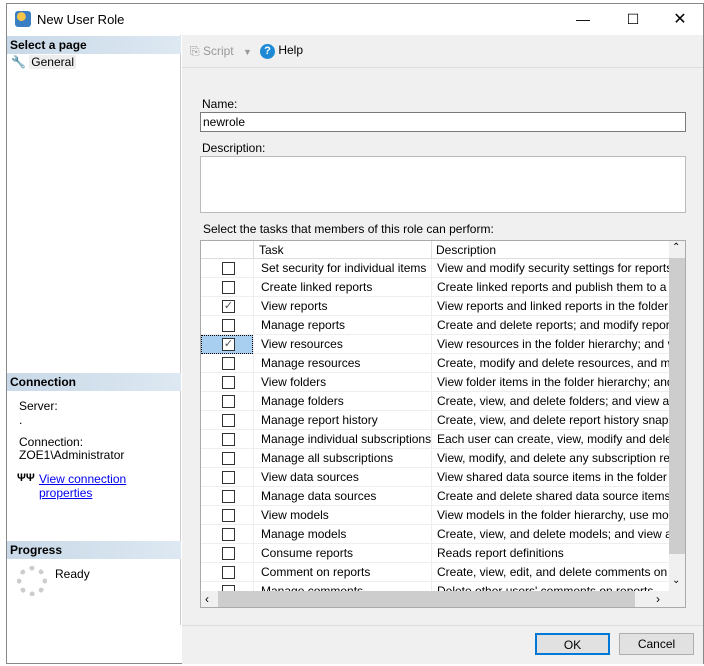 The height and width of the screenshot is (666, 704). I want to click on progress-status: Ready, so click(72, 574).